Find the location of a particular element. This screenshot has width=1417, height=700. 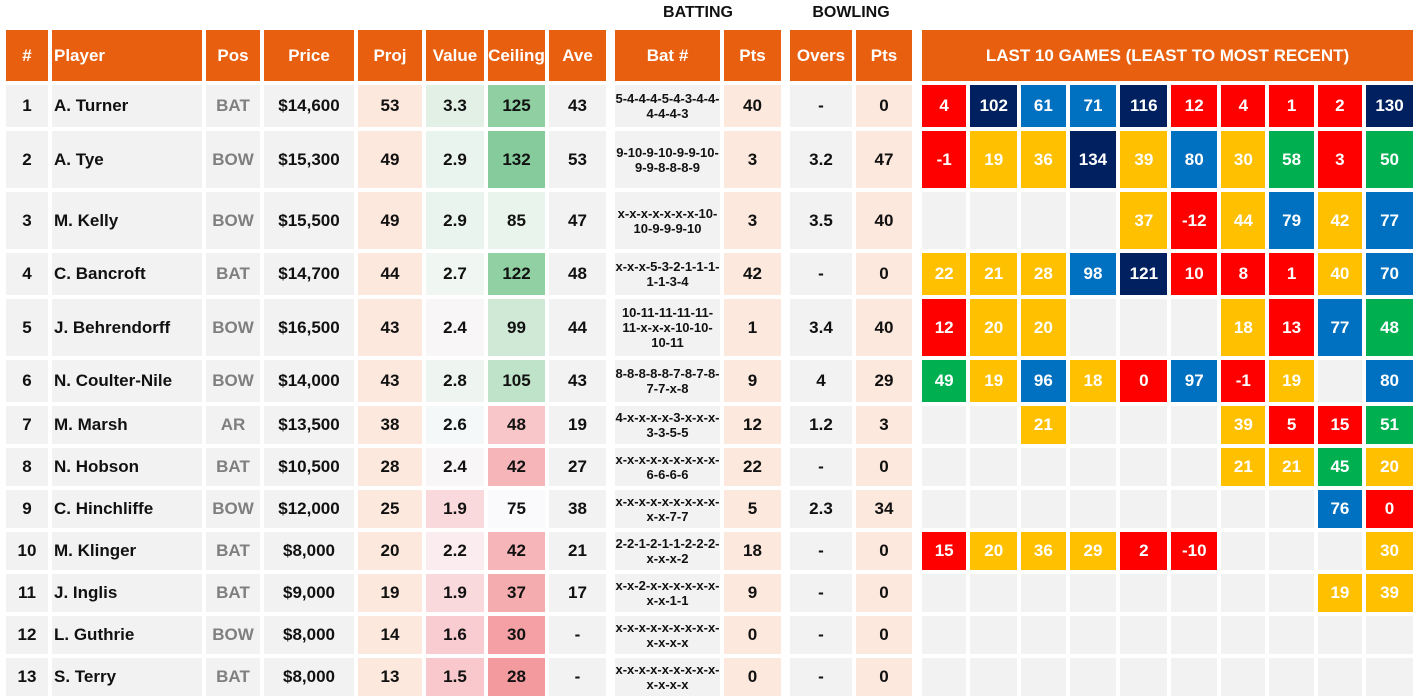

player-ceiling: 75 is located at coordinates (516, 509).